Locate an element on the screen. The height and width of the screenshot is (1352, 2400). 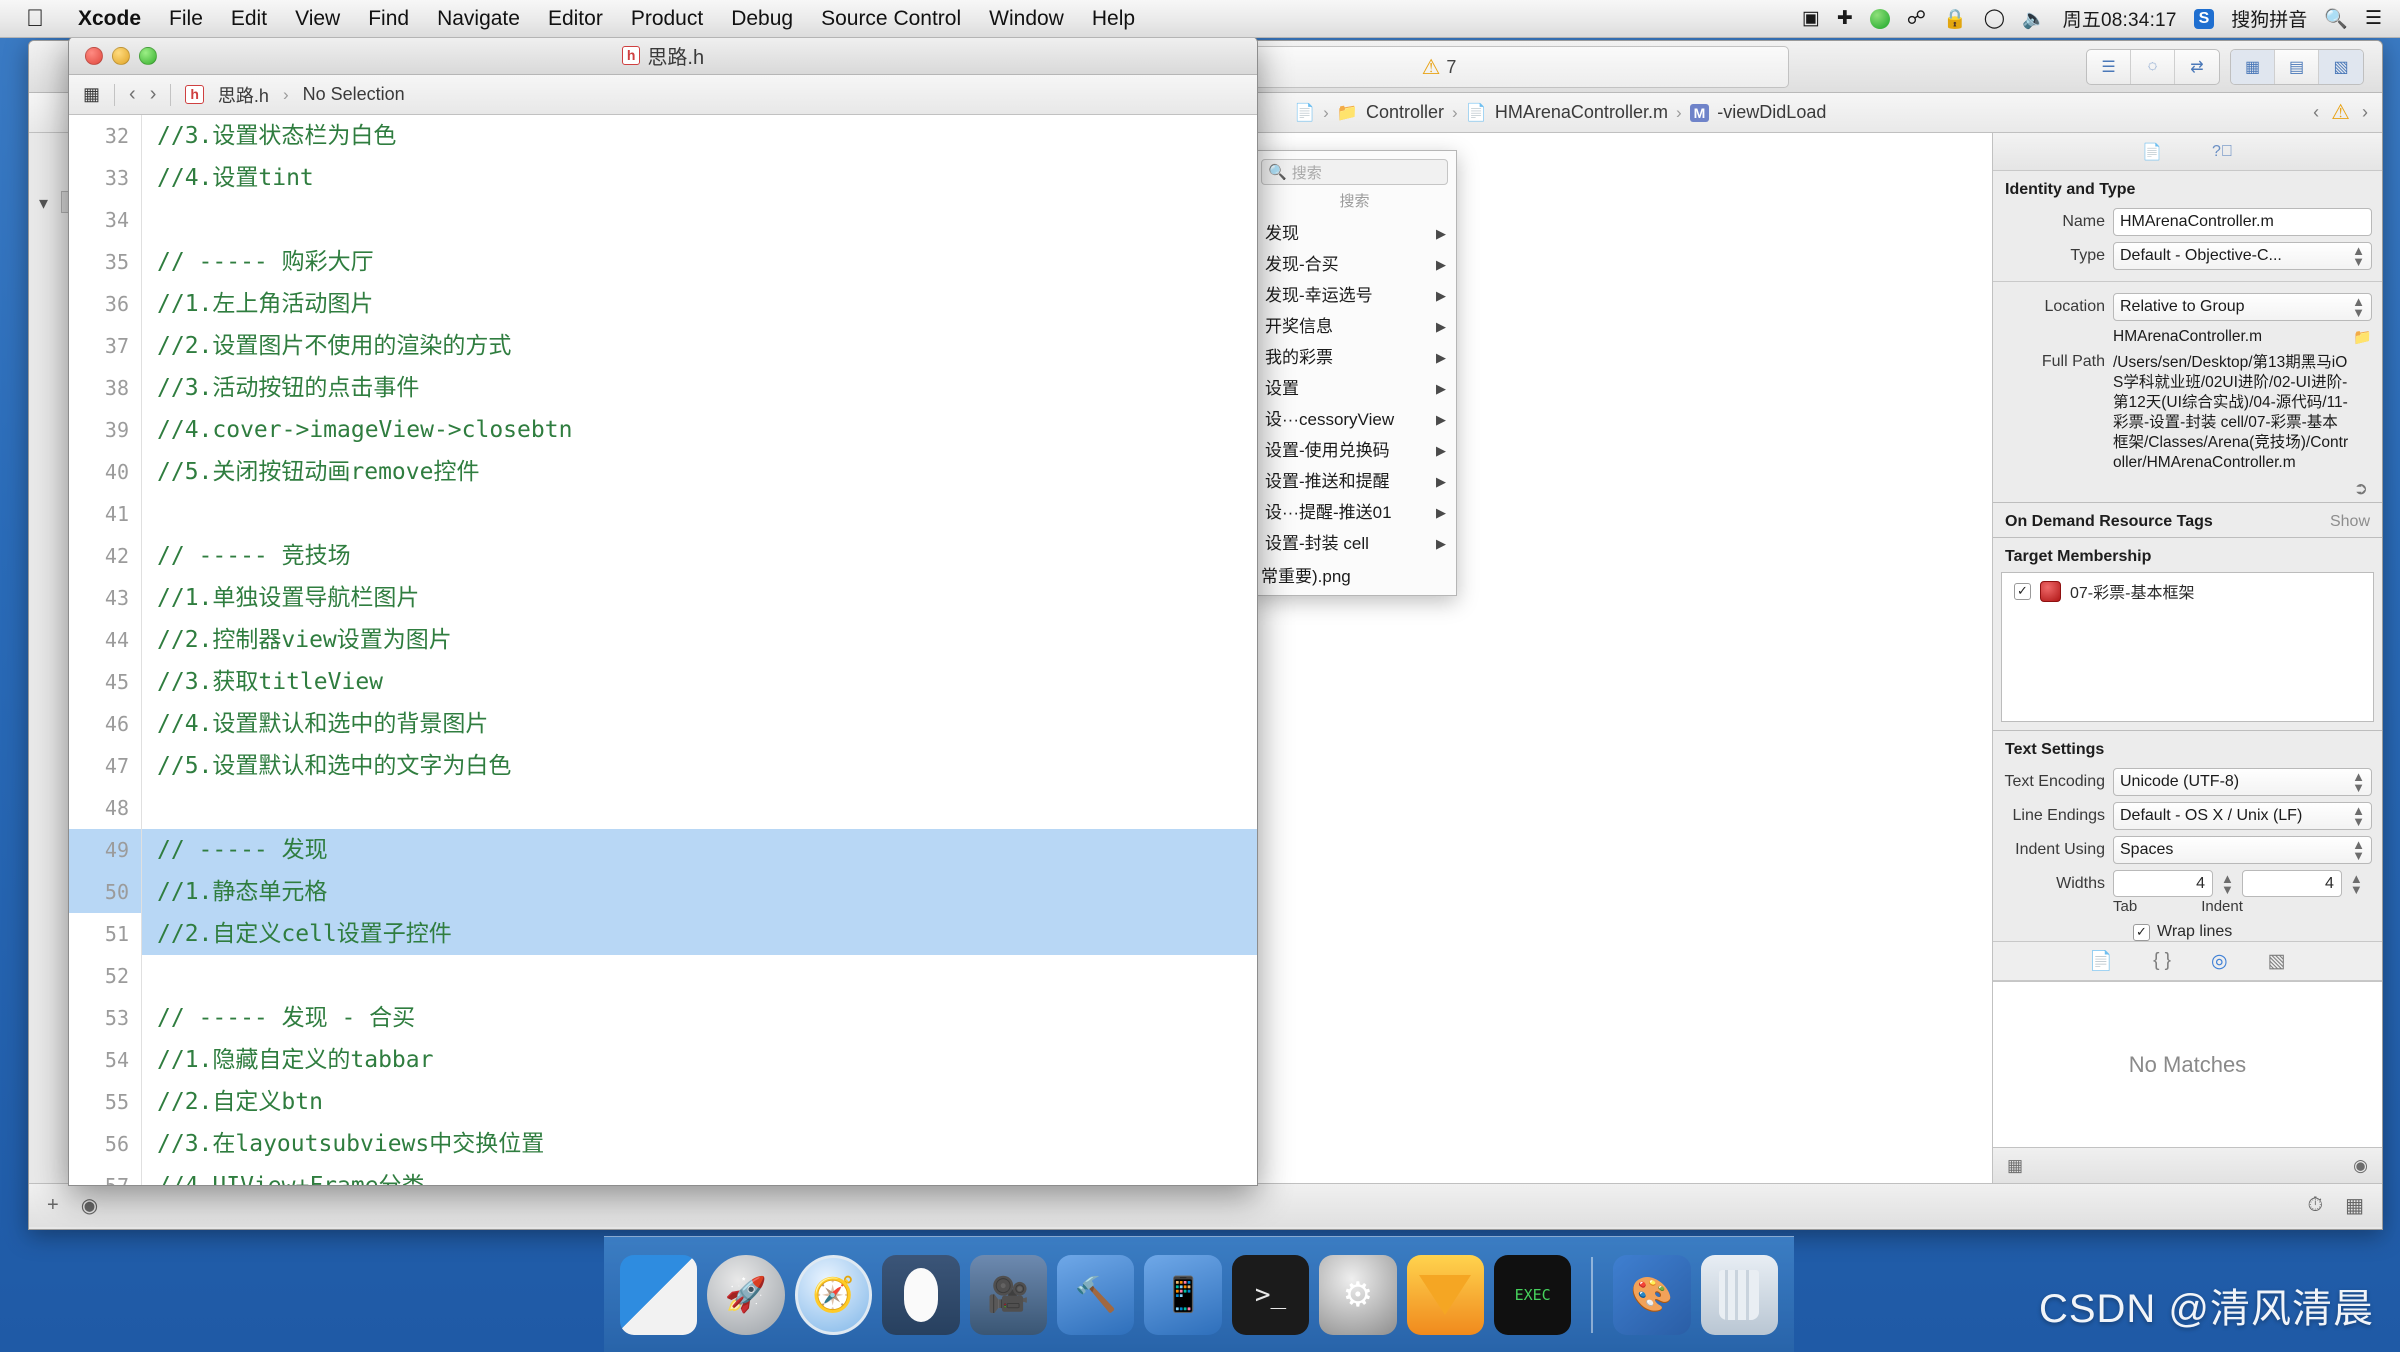
input-method-badge: S is located at coordinates (2204, 18).